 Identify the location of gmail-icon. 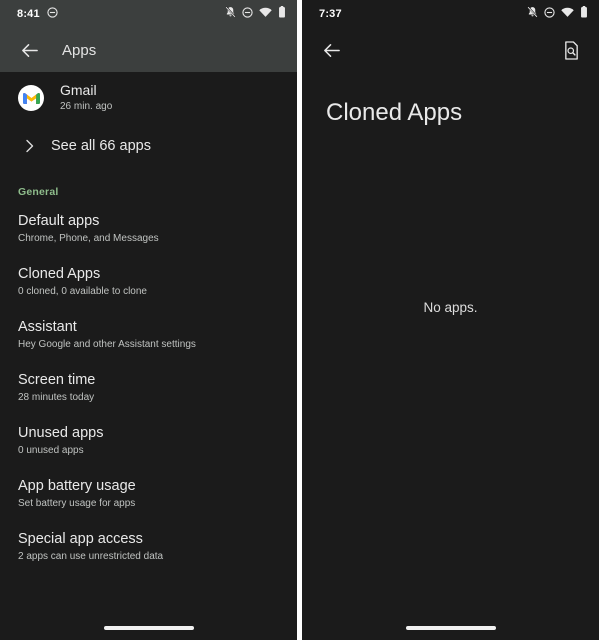
(31, 98).